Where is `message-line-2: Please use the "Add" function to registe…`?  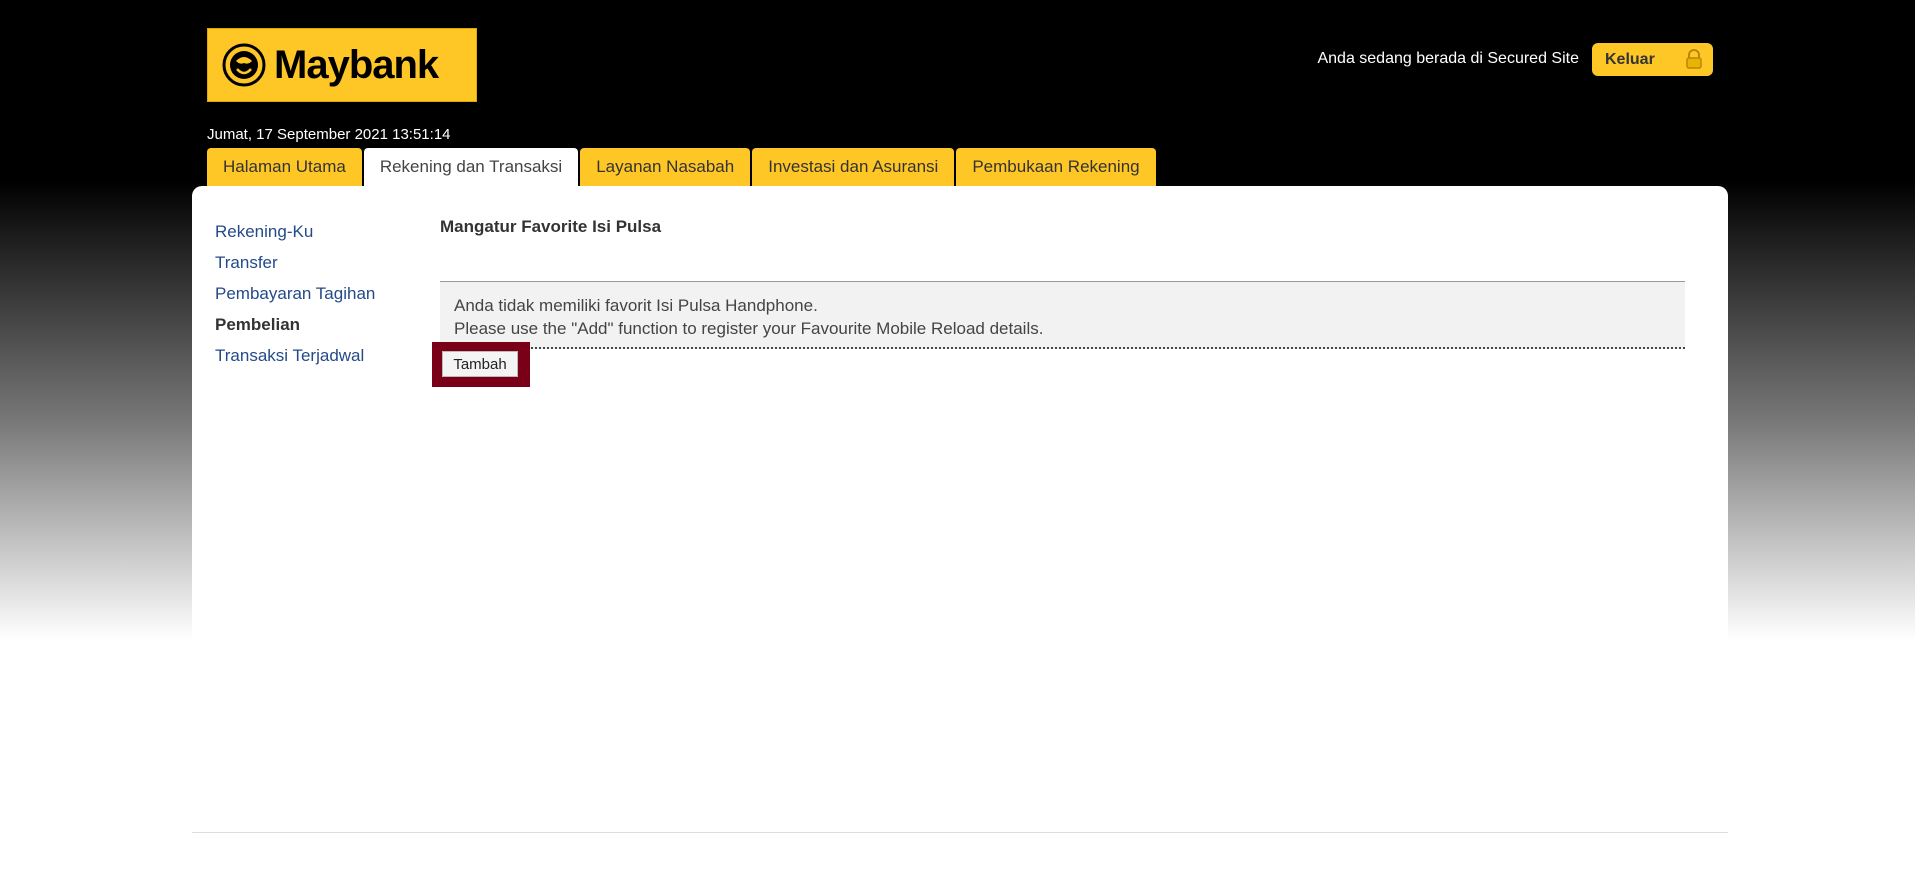 message-line-2: Please use the "Add" function to registe… is located at coordinates (749, 328).